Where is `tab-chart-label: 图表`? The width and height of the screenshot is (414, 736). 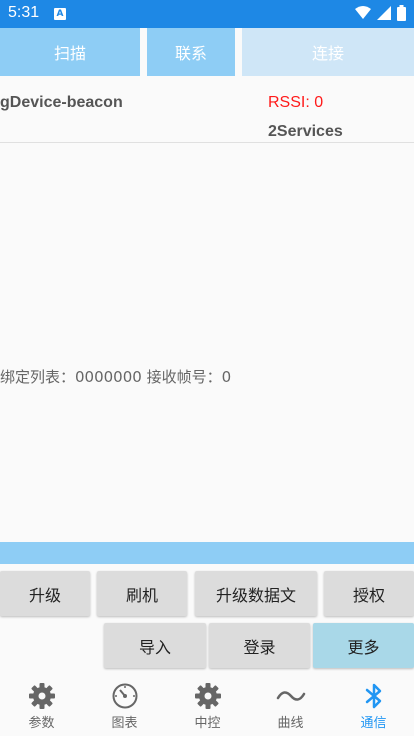
tab-chart-label: 图表 is located at coordinates (124, 723).